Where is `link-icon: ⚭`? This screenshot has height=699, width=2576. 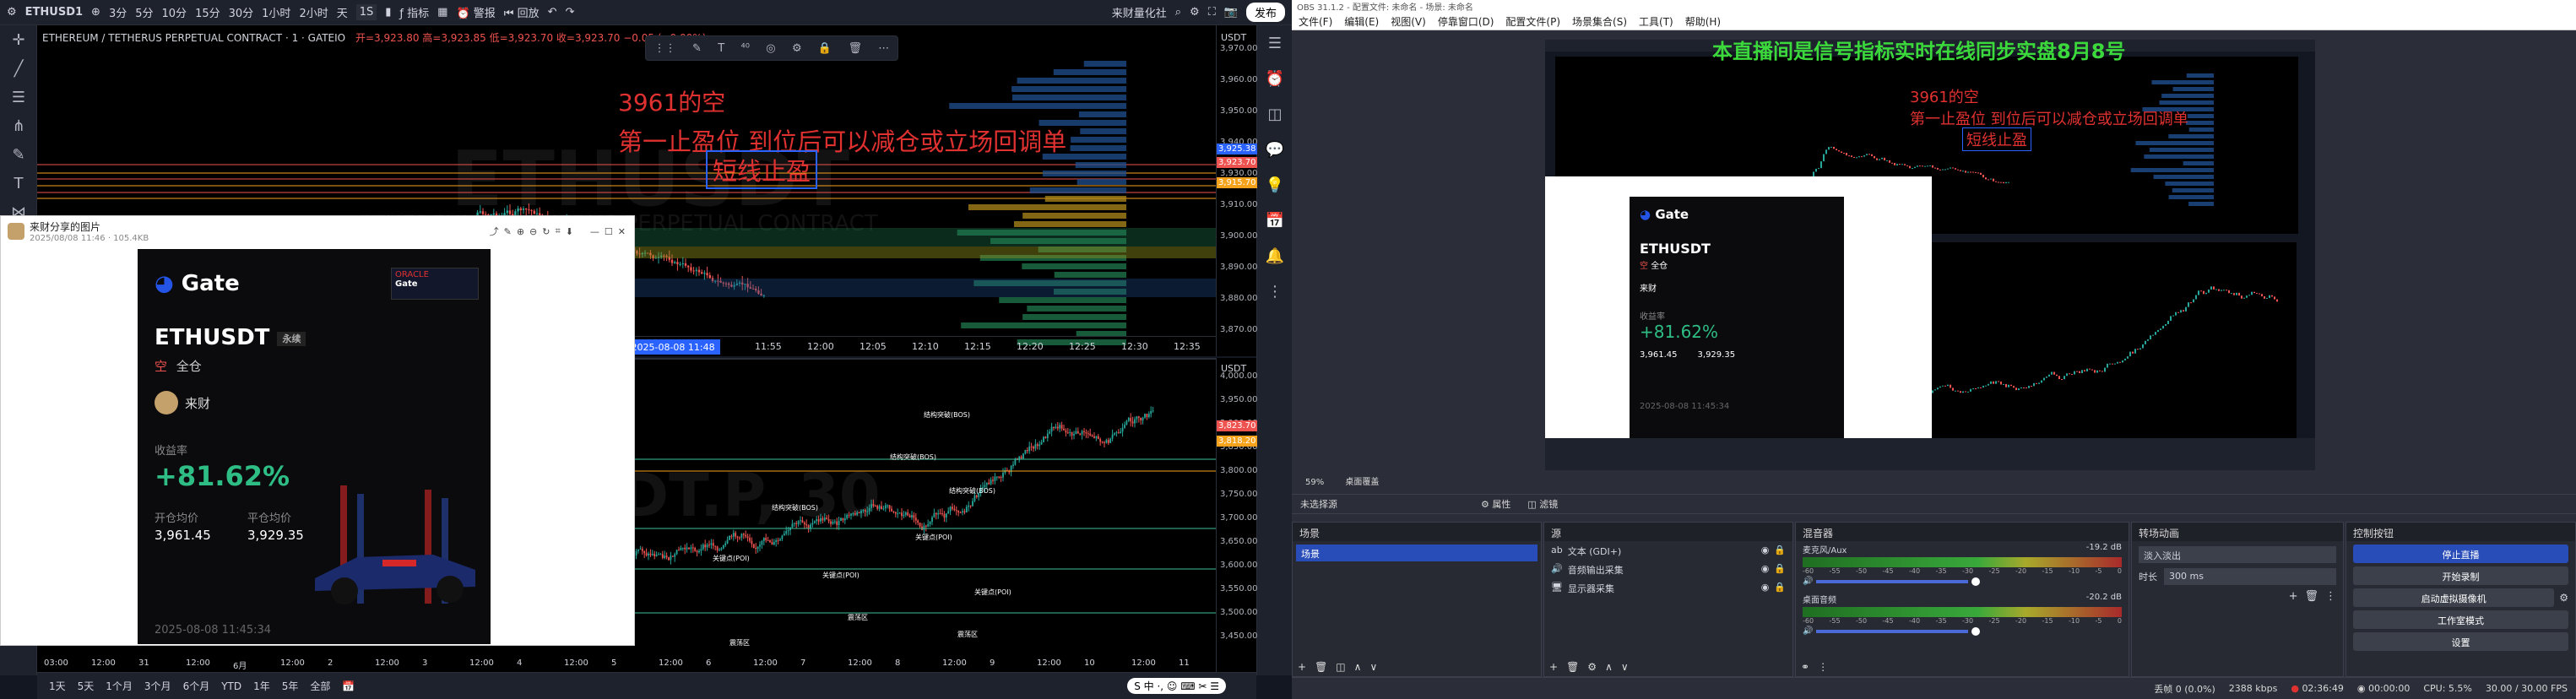 link-icon: ⚭ is located at coordinates (1805, 667).